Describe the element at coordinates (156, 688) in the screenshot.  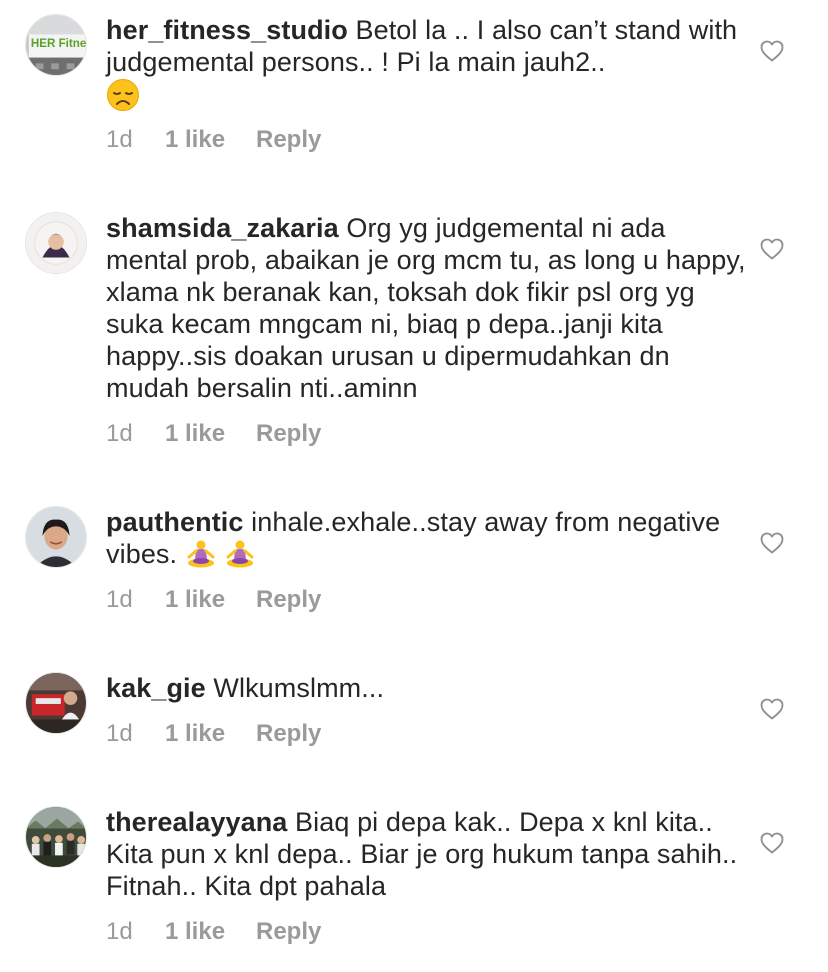
I see `comment-username: kak_gie` at that location.